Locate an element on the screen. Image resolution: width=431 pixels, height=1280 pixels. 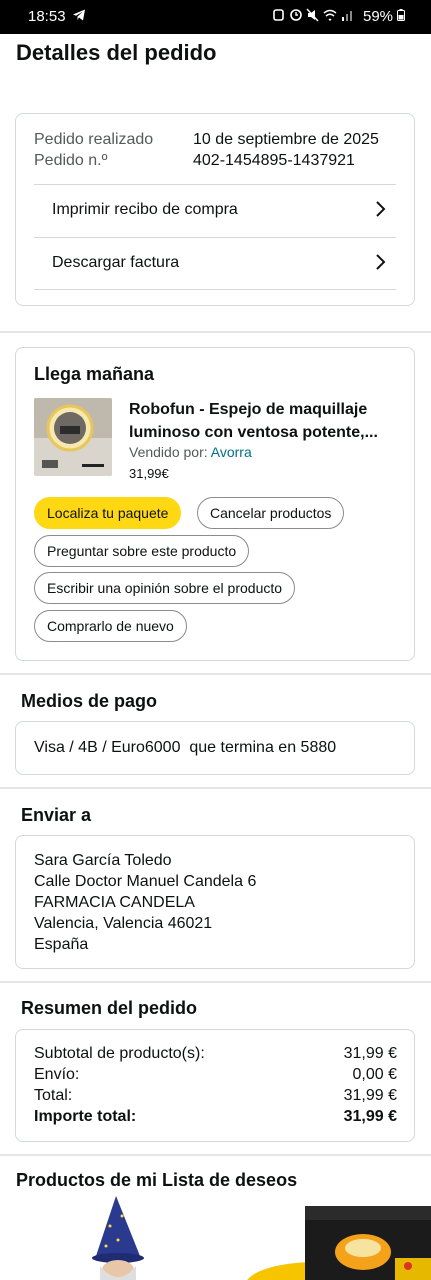
buy-again-button: Comprarlo de nuevo is located at coordinates (110, 626).